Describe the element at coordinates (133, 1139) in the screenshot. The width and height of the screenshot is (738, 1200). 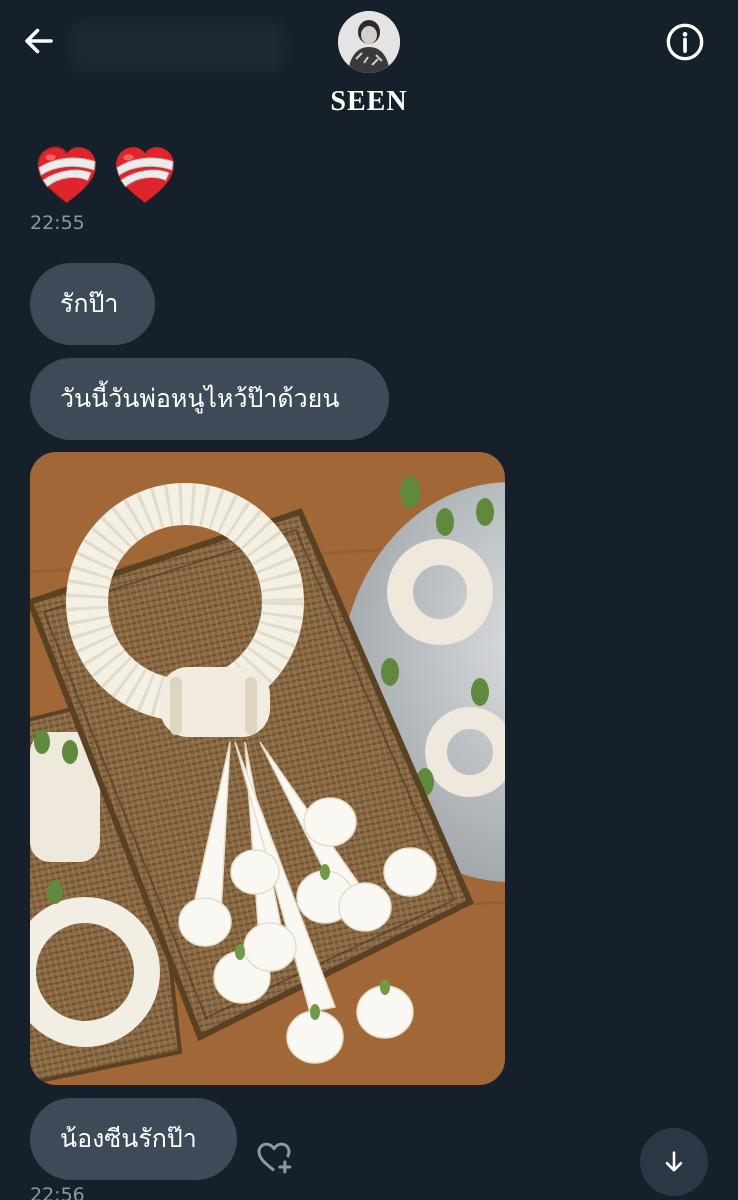
I see `message-bubble: น้องซีนรักป๊า` at that location.